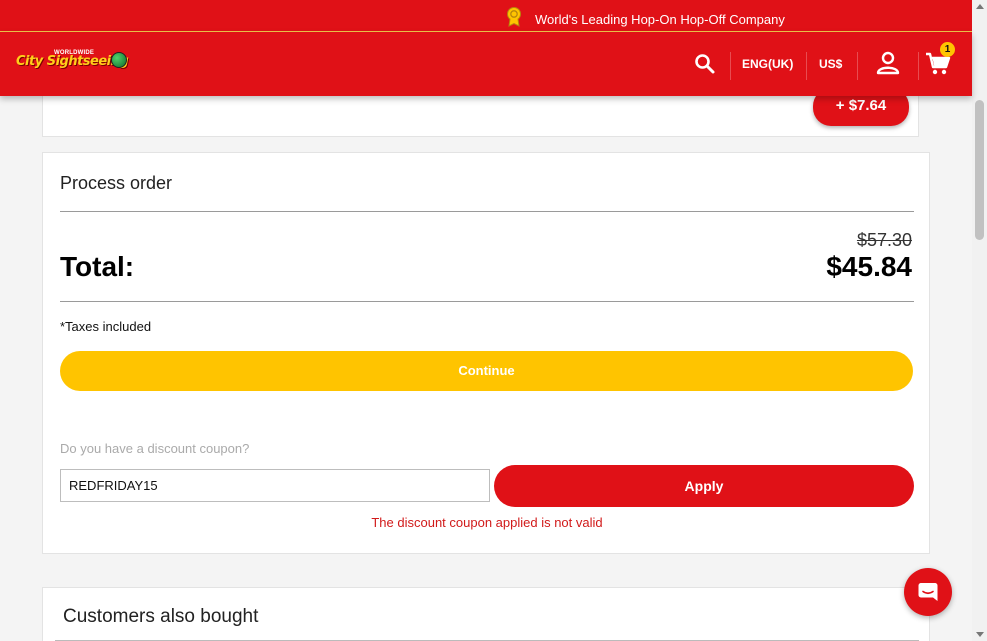  What do you see at coordinates (486, 16) in the screenshot?
I see `promo-bar: World's Leading Hop-On Hop-Off Company` at bounding box center [486, 16].